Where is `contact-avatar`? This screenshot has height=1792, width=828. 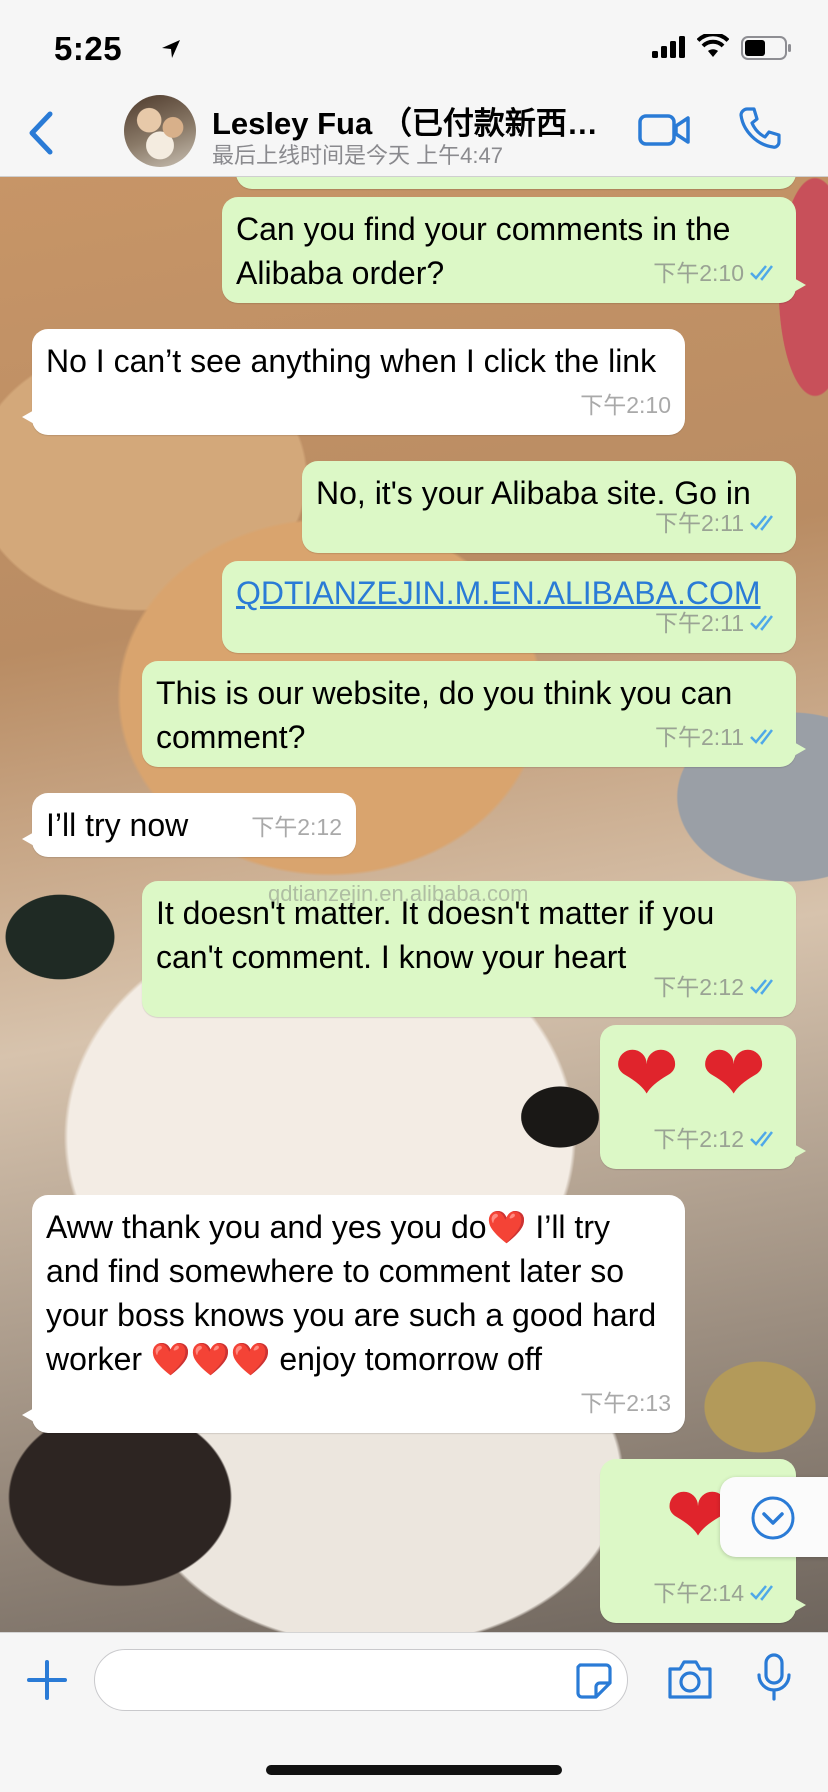
contact-avatar is located at coordinates (160, 131).